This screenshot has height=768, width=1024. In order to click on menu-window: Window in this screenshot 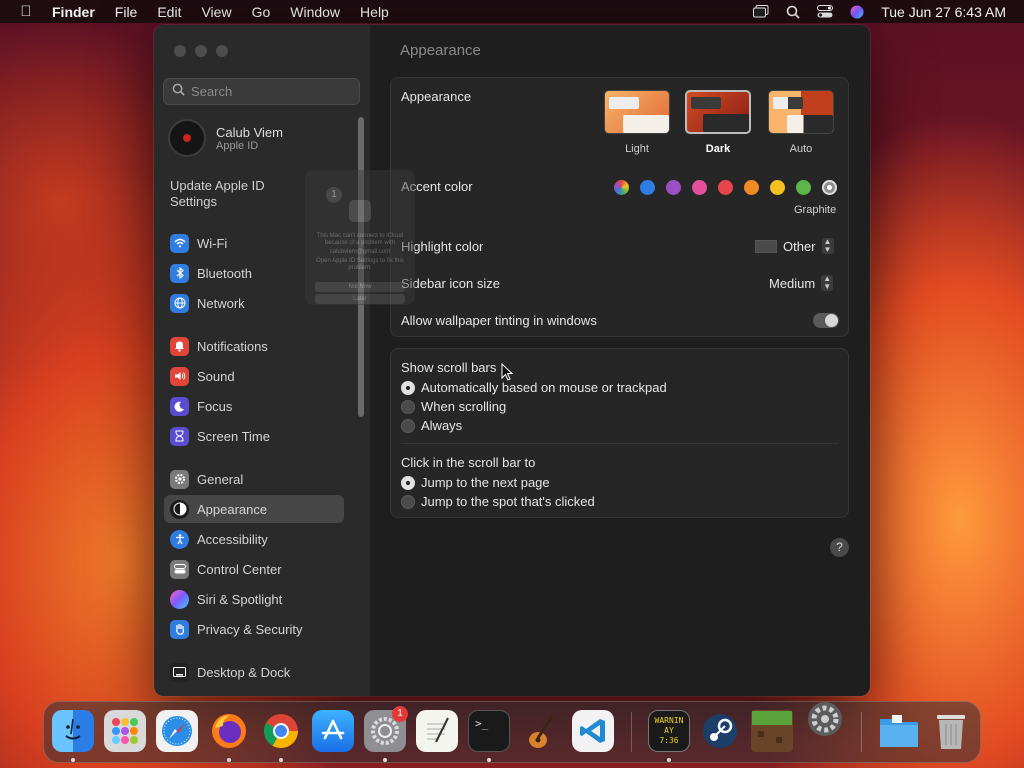, I will do `click(315, 12)`.